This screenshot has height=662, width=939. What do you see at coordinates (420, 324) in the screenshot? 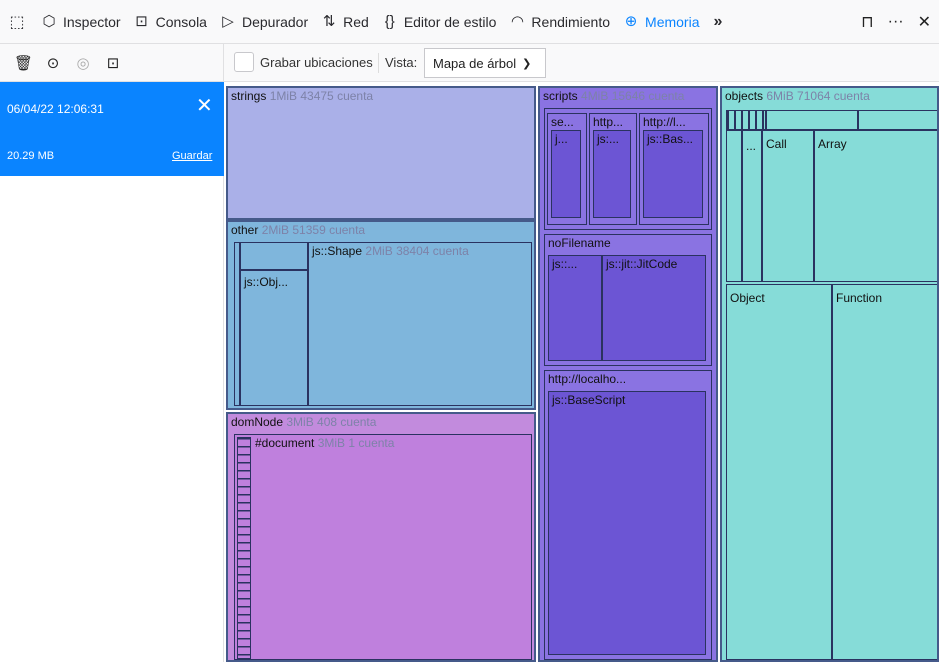
I see `treemap-node-js-shape: js::Shape 2MiB 38404 cuenta` at bounding box center [420, 324].